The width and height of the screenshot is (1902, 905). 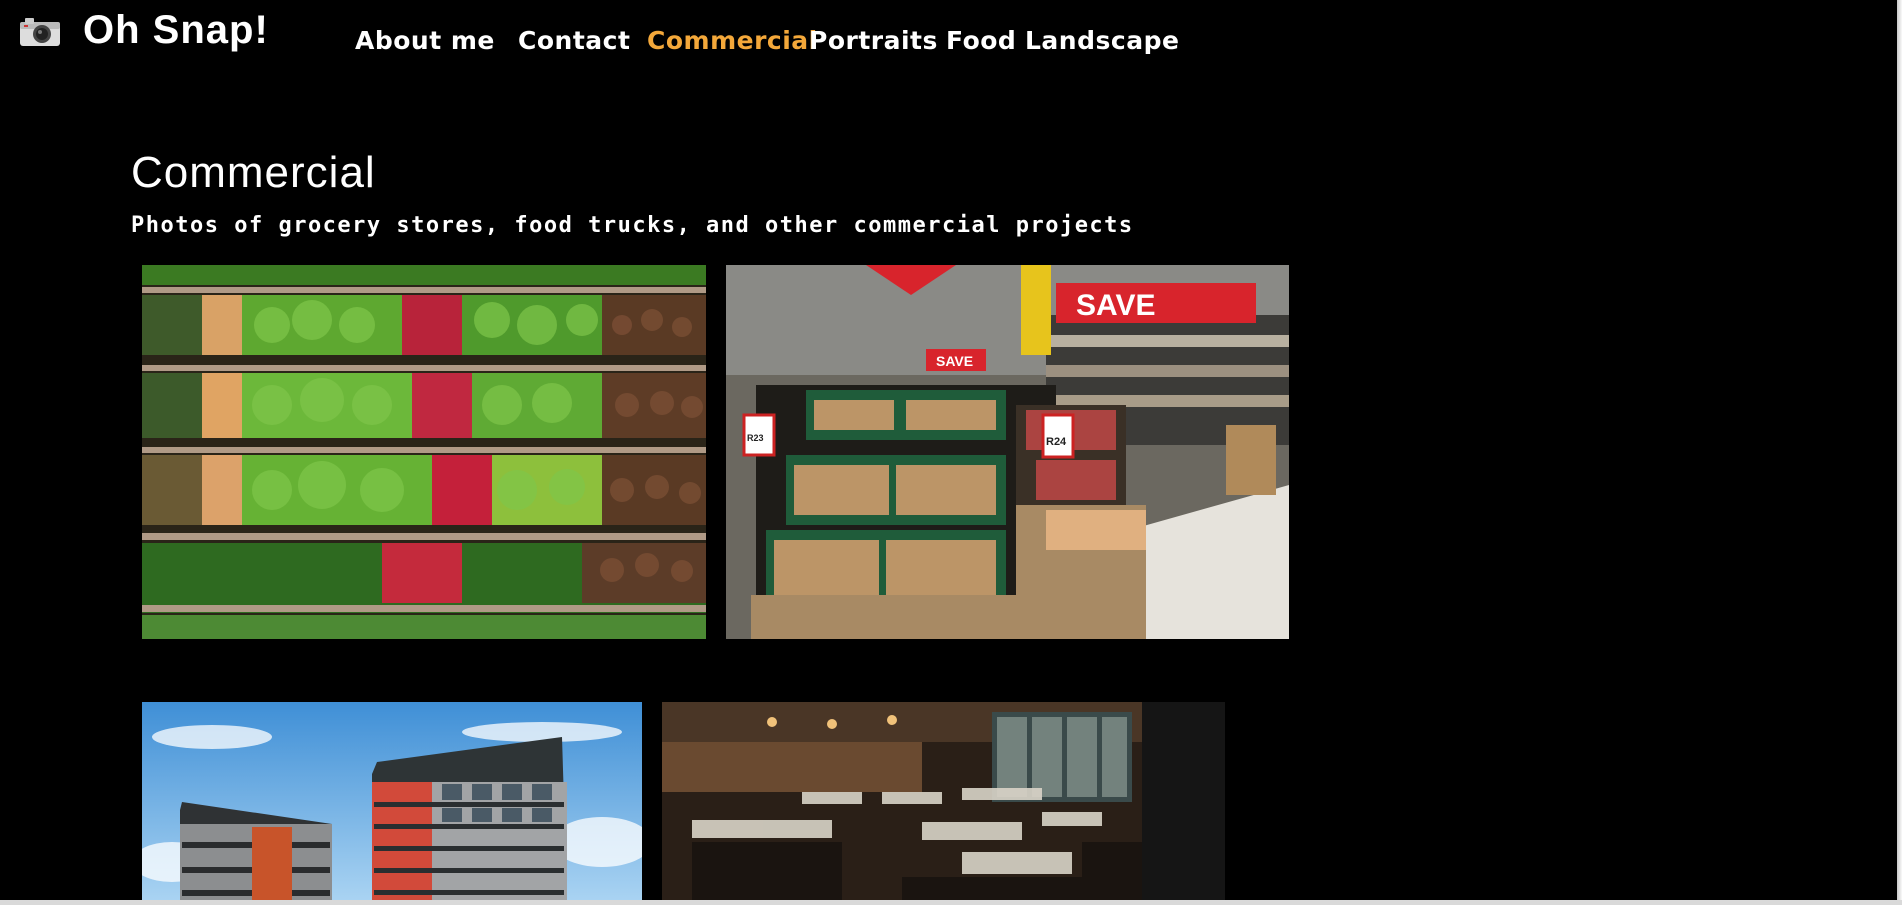 What do you see at coordinates (425, 40) in the screenshot?
I see `nav-about-me: About me` at bounding box center [425, 40].